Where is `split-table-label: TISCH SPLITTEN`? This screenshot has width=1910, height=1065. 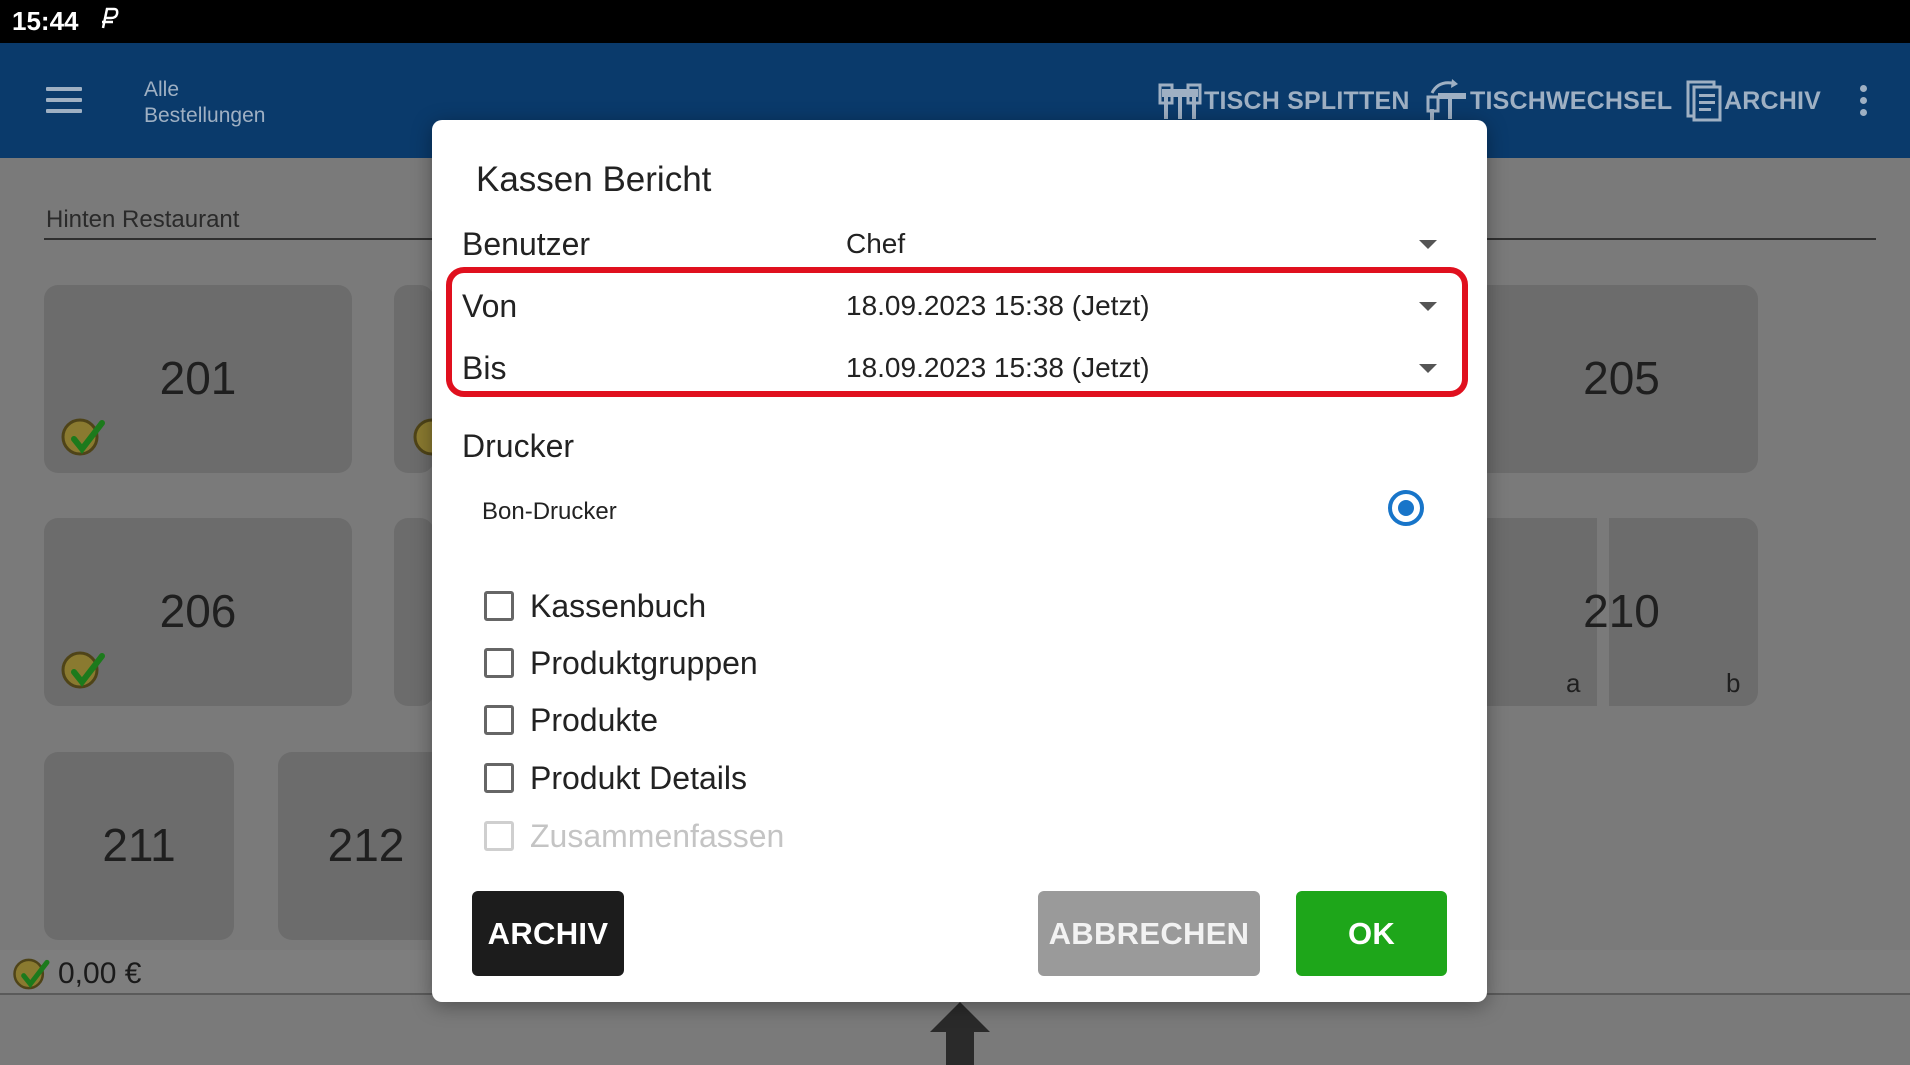
split-table-label: TISCH SPLITTEN is located at coordinates (1307, 100).